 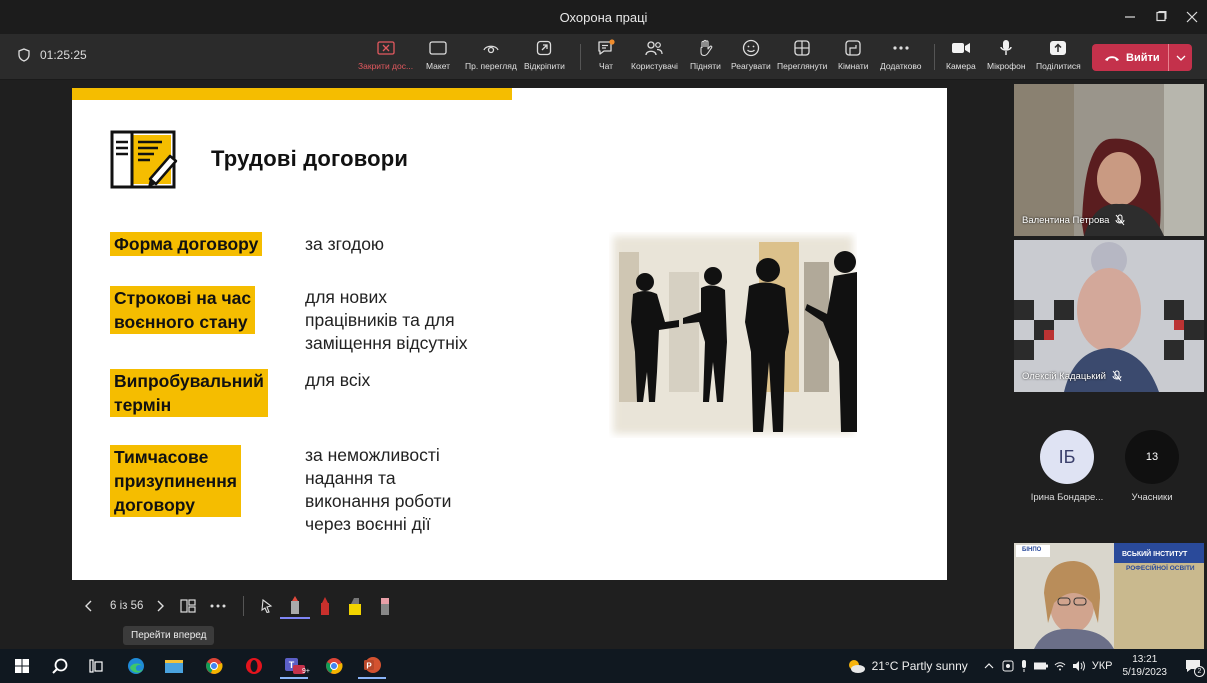 I want to click on slide-counter: 6 із 56, so click(x=127, y=606).